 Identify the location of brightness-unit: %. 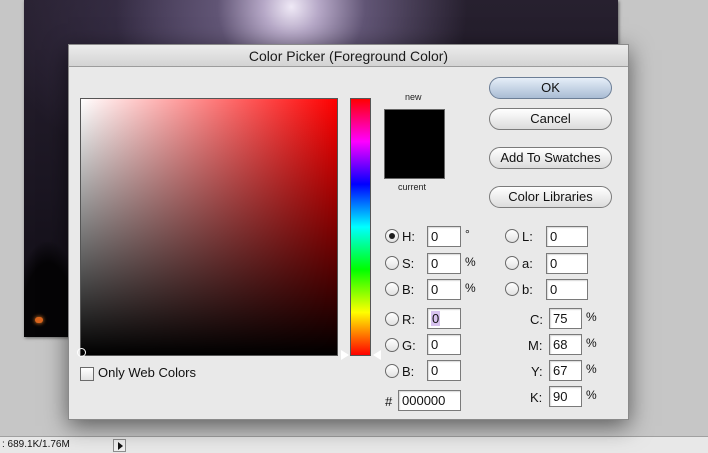
(470, 288).